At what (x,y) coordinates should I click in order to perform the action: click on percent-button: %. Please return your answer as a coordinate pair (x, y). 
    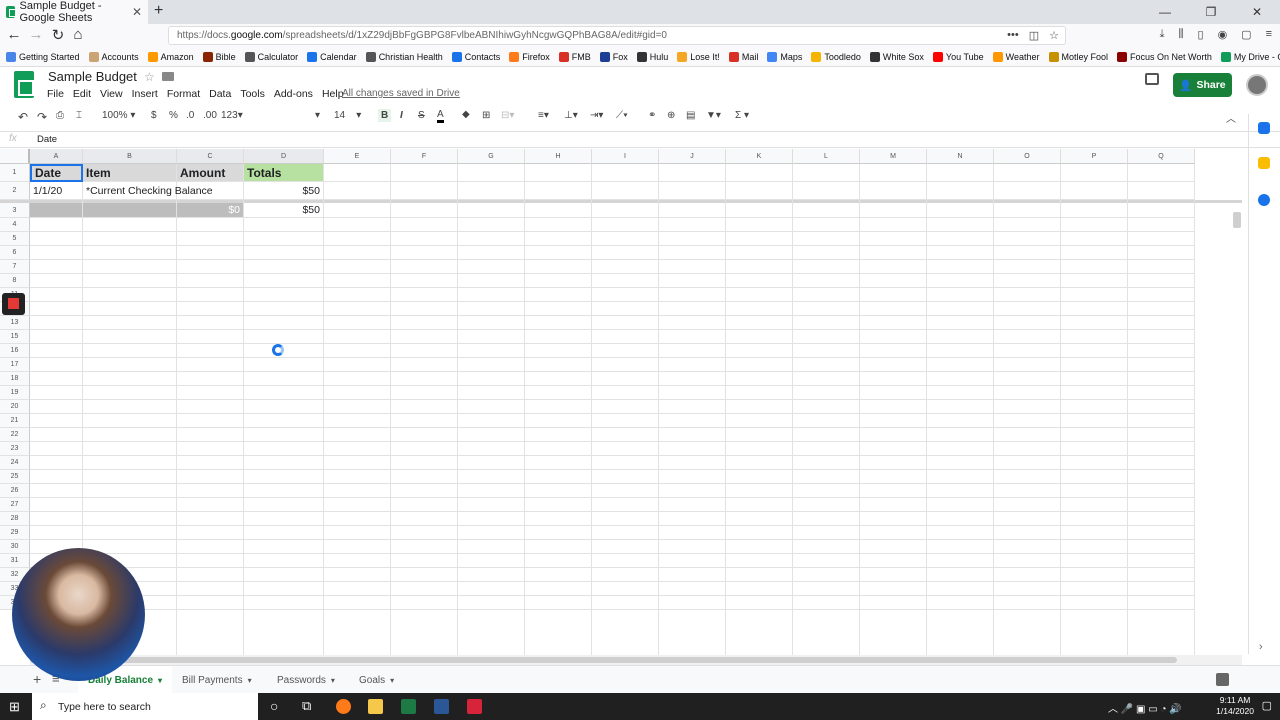
    Looking at the image, I should click on (173, 115).